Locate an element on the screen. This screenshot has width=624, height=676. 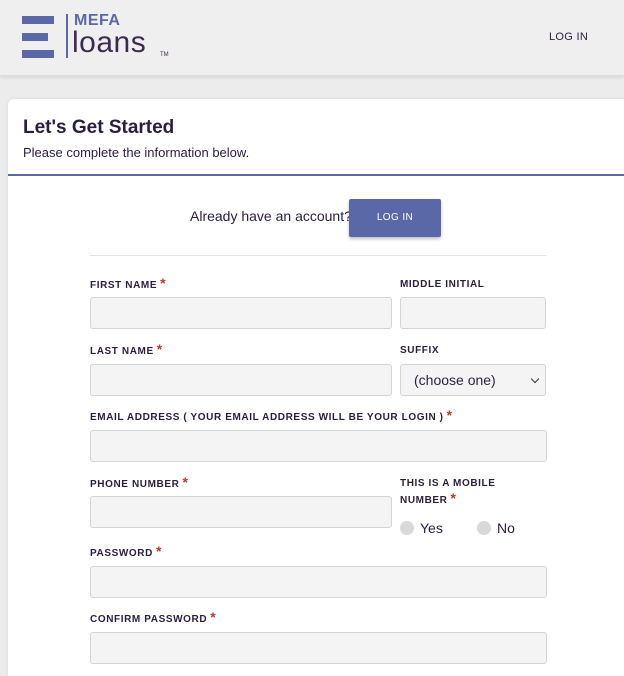
login-button: LOG IN is located at coordinates (395, 218).